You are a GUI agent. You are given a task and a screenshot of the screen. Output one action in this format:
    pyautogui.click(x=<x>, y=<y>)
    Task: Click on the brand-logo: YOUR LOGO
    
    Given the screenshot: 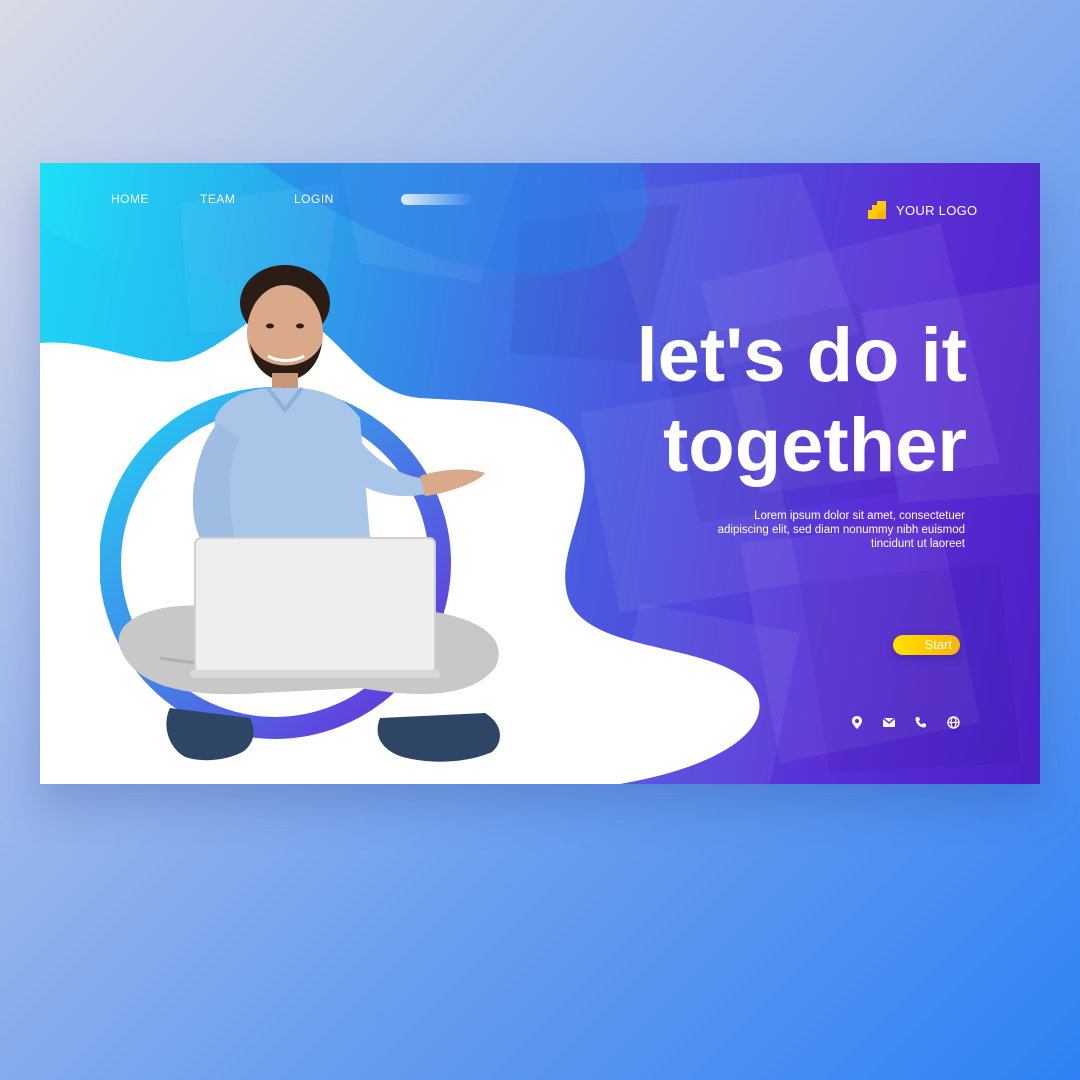 What is the action you would take?
    pyautogui.click(x=922, y=210)
    